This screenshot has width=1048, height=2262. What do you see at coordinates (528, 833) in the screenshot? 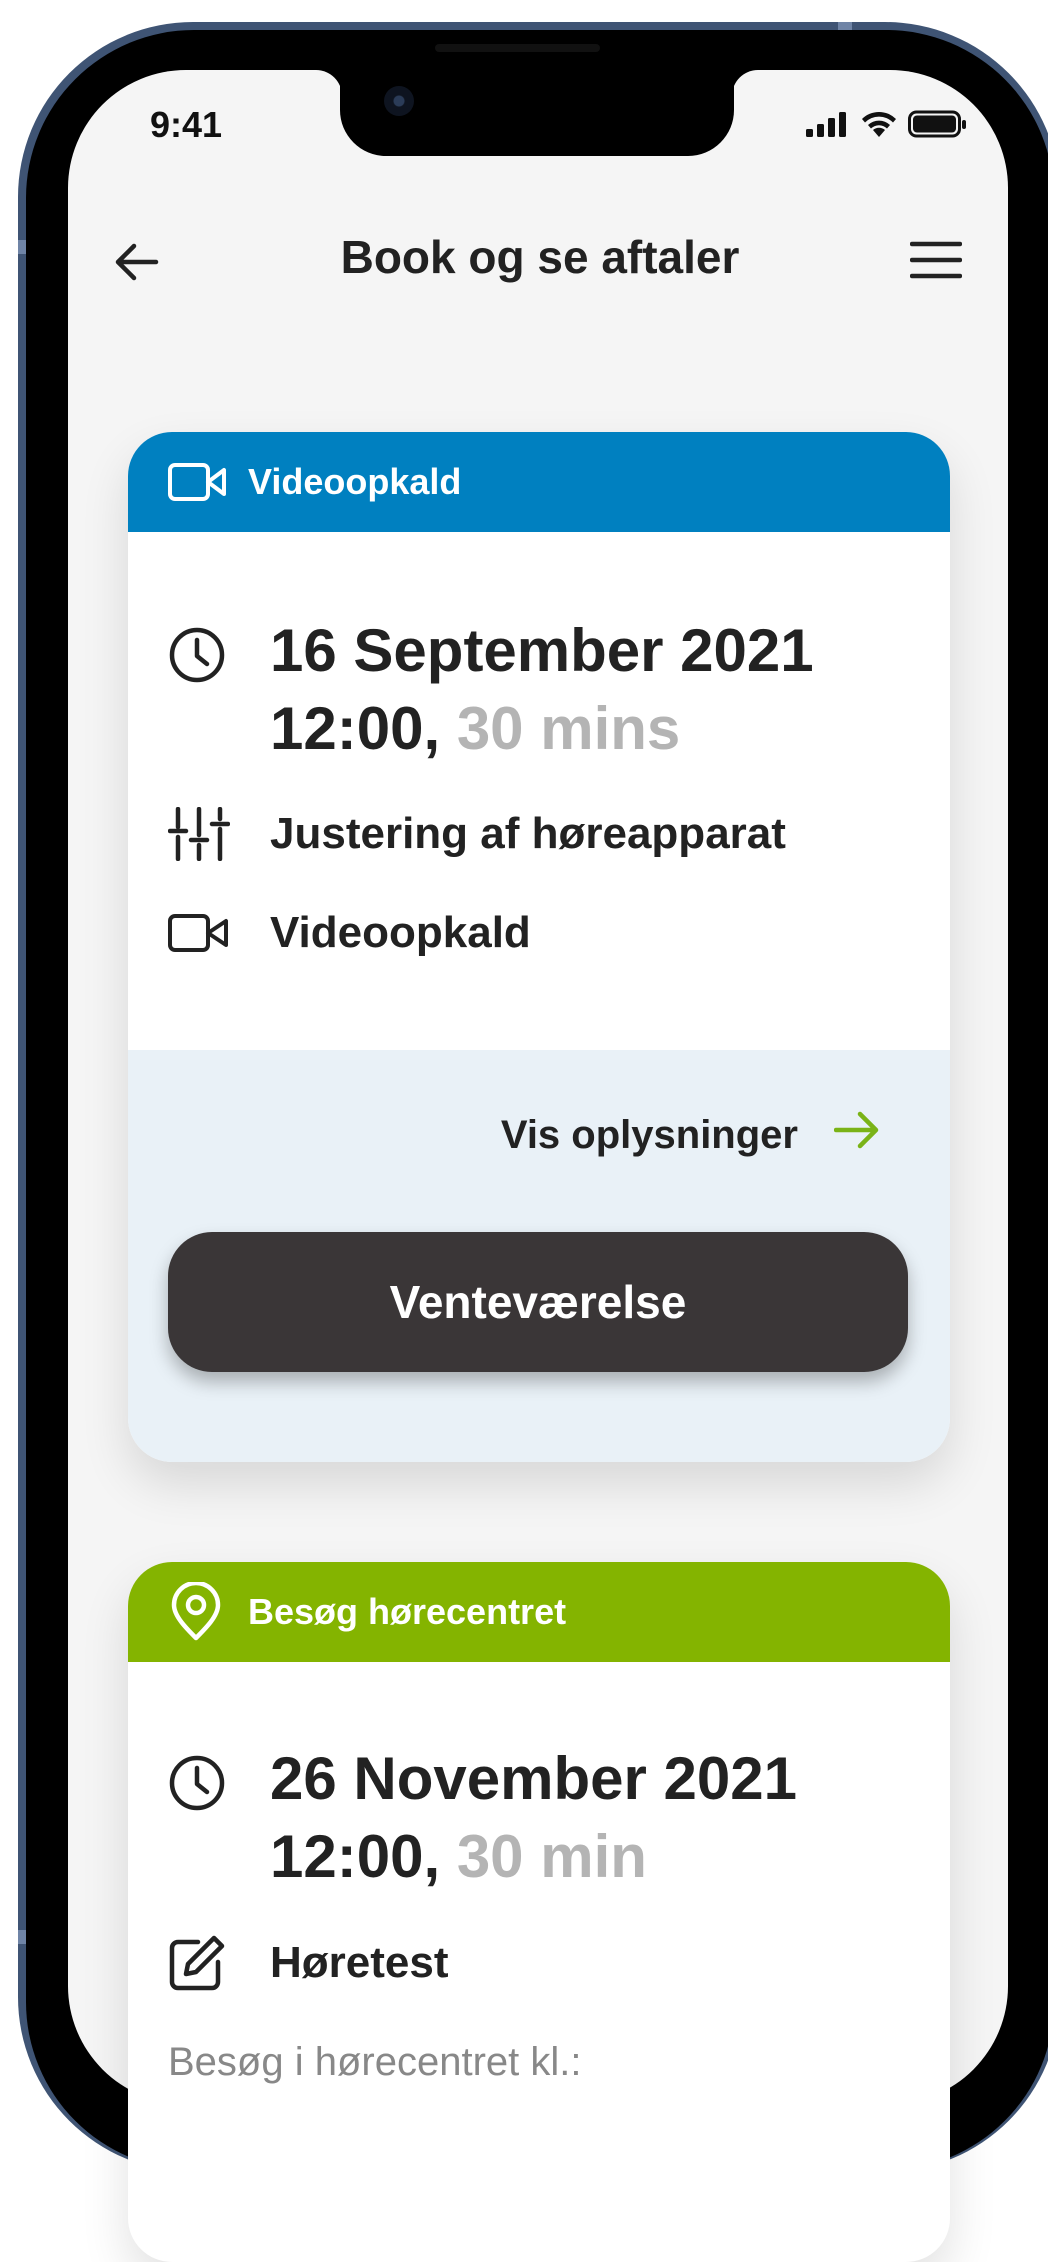
I see `service-label: Justering af høreapparat` at bounding box center [528, 833].